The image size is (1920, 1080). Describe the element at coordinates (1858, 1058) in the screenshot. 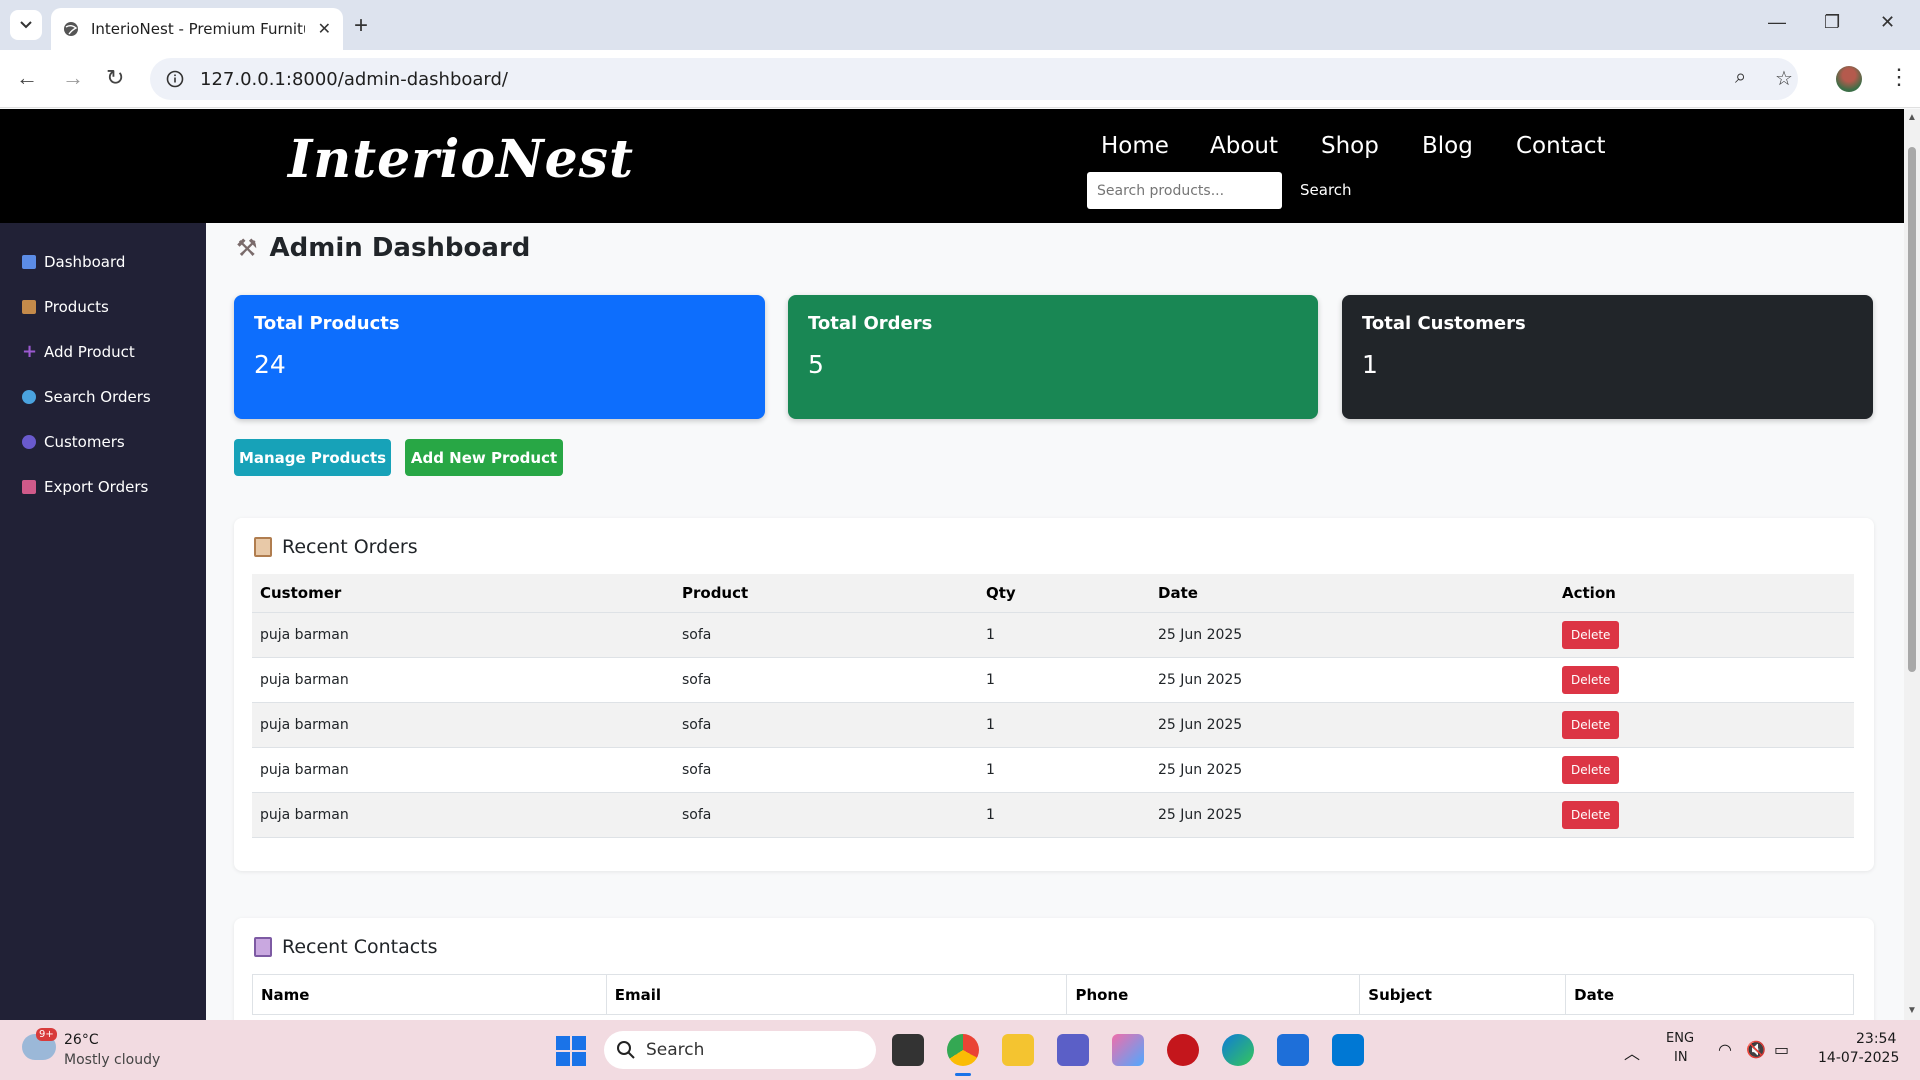

I see `clock-date: 14-07-2025` at that location.